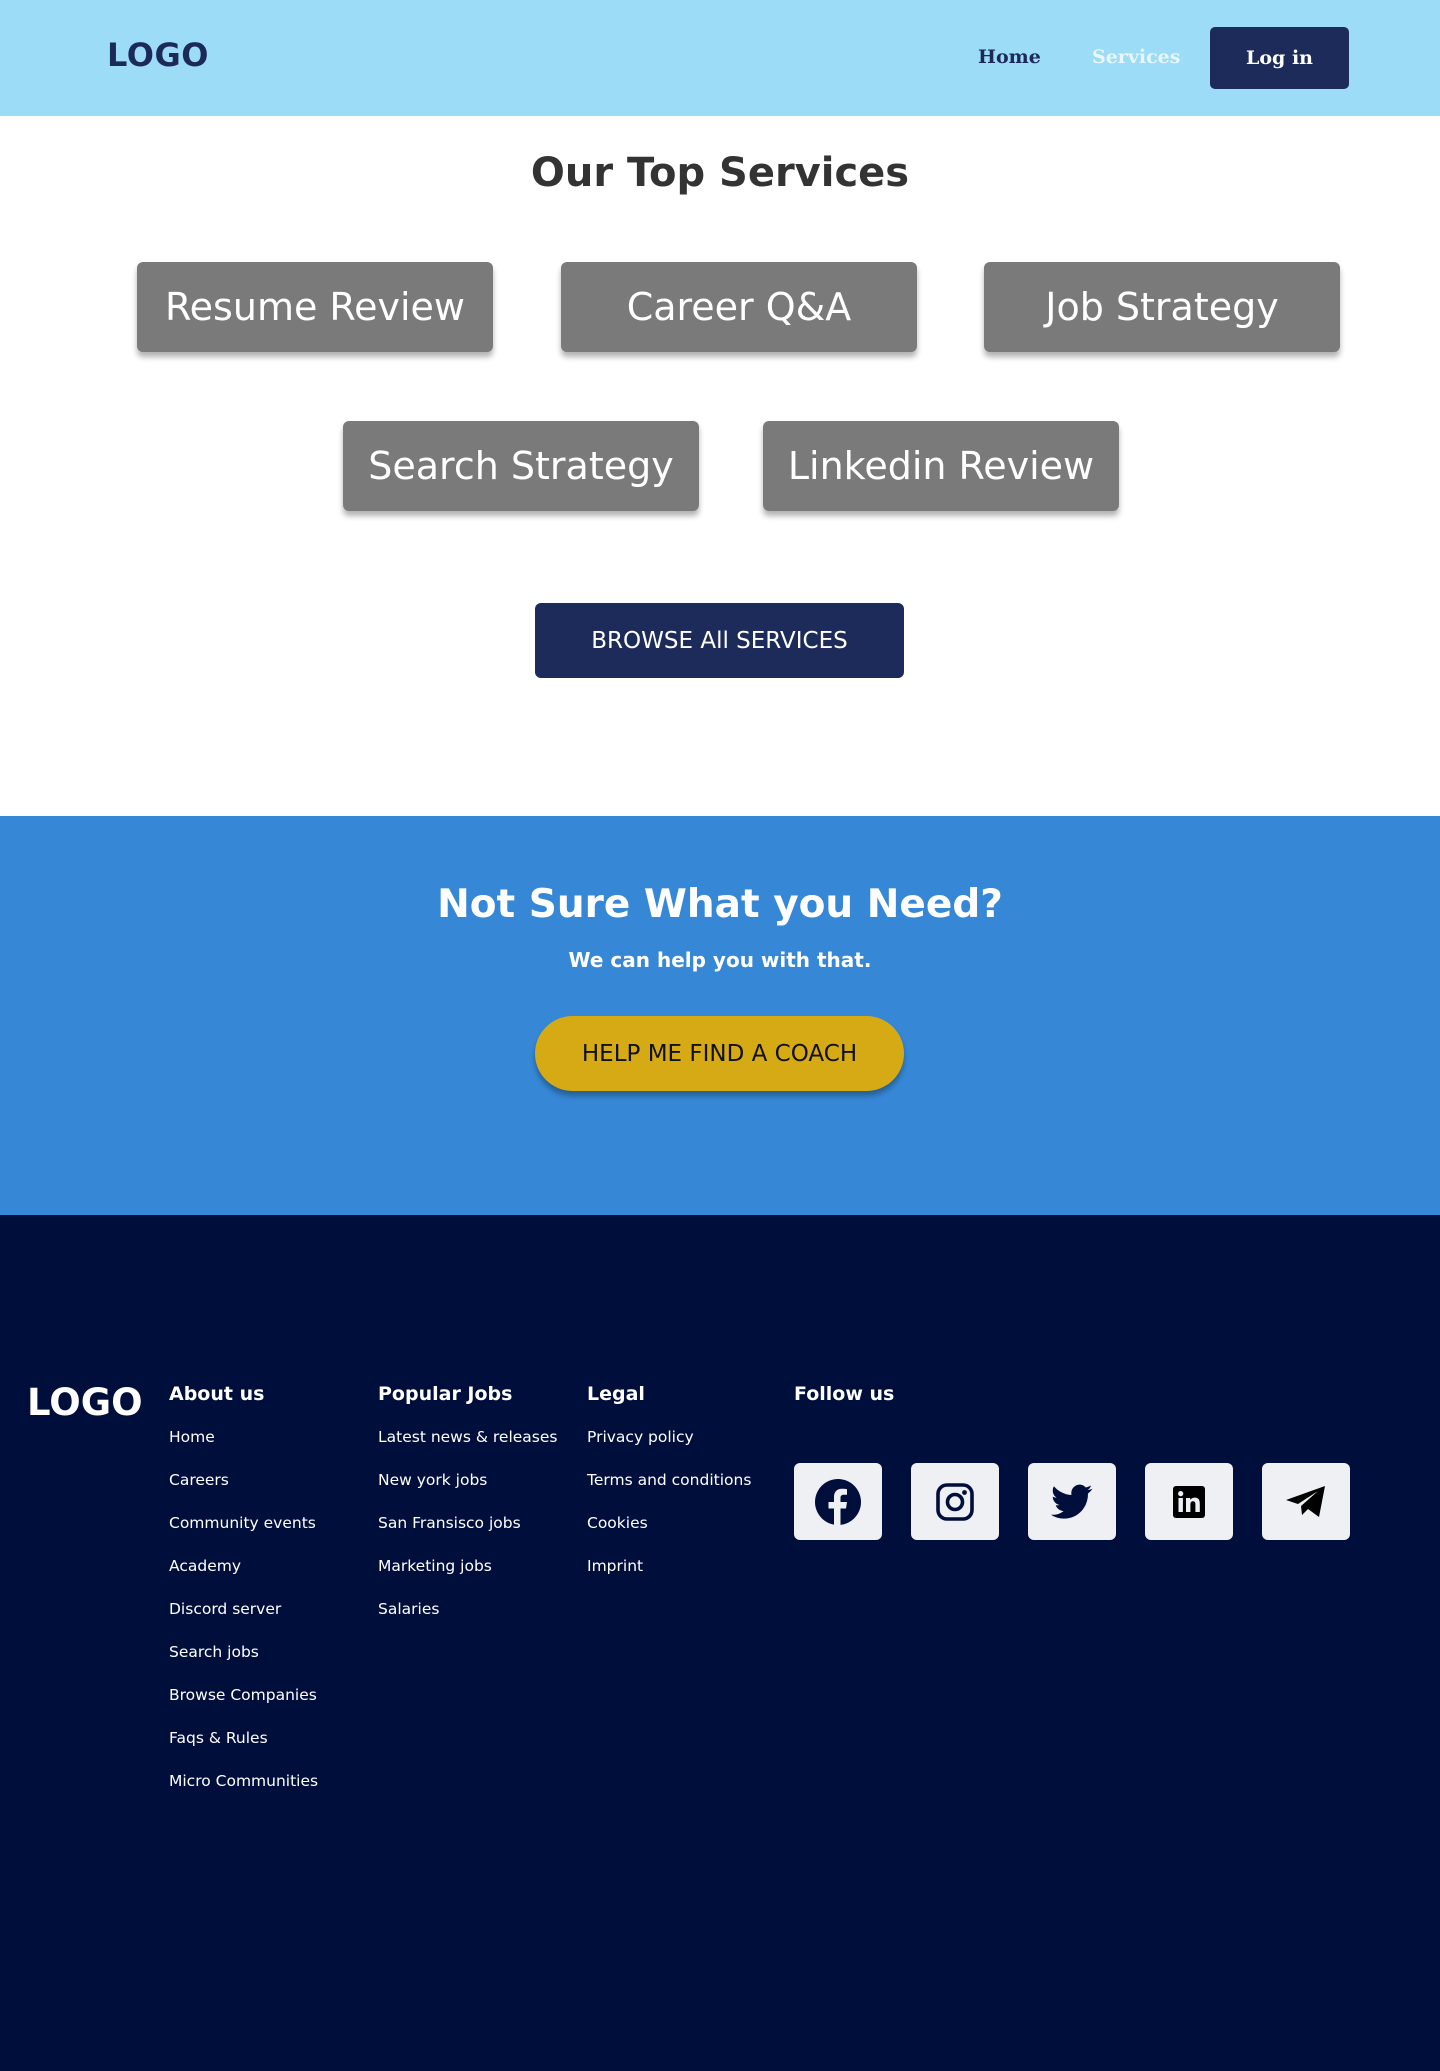 Image resolution: width=1440 pixels, height=2071 pixels. Describe the element at coordinates (158, 55) in the screenshot. I see `header-logo: LOGO` at that location.